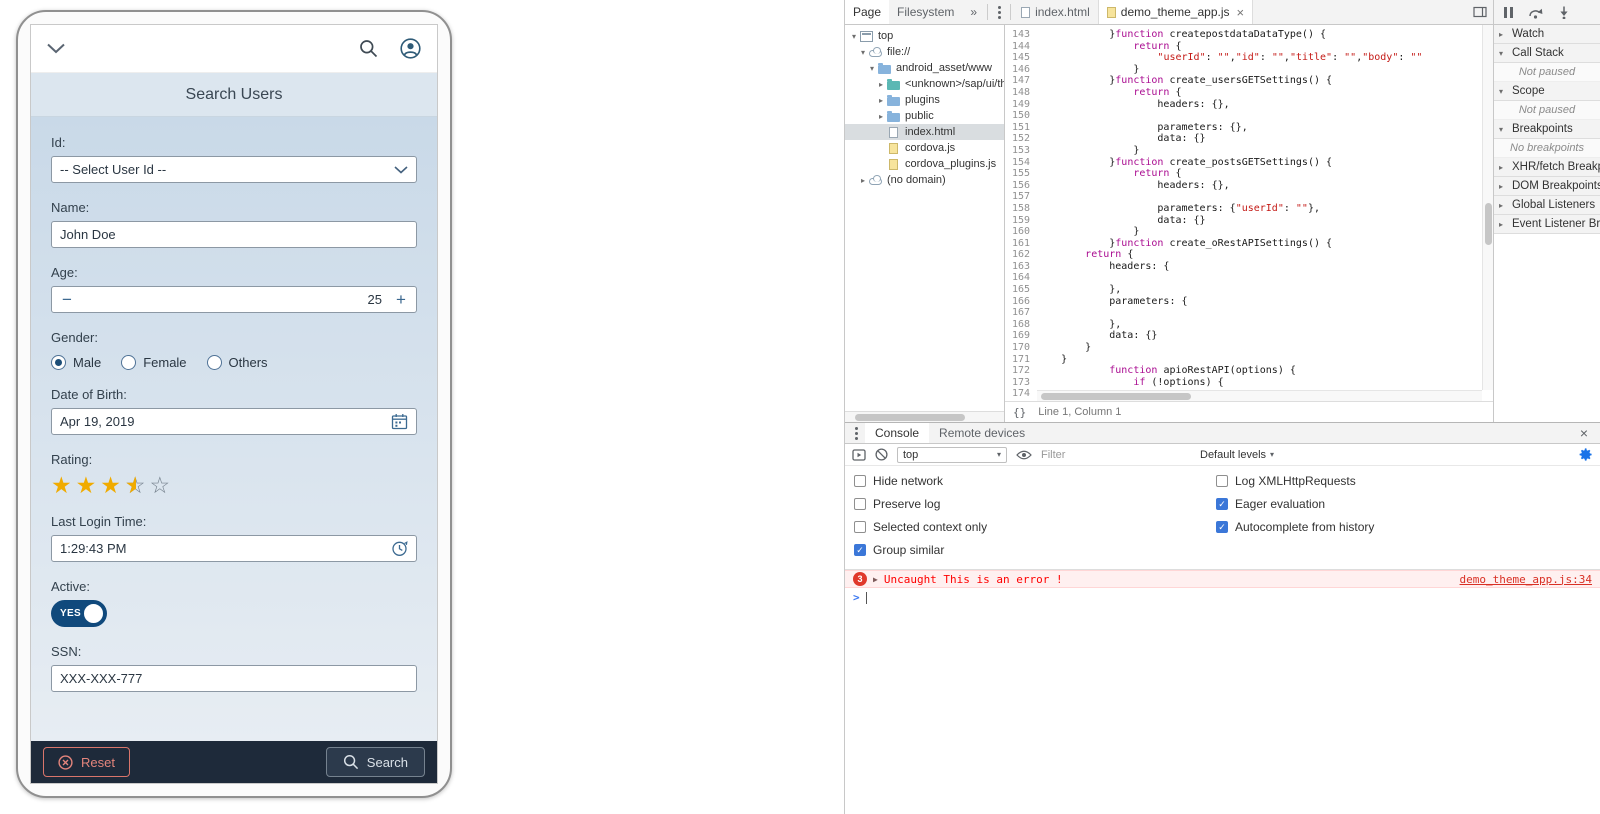 The width and height of the screenshot is (1600, 814). What do you see at coordinates (924, 180) in the screenshot?
I see `tree-item: ▸ (no domain)` at bounding box center [924, 180].